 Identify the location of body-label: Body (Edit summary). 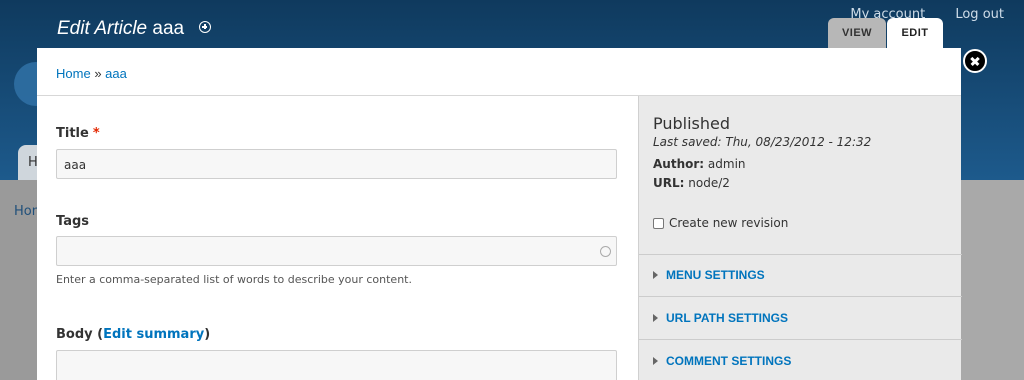
(133, 334).